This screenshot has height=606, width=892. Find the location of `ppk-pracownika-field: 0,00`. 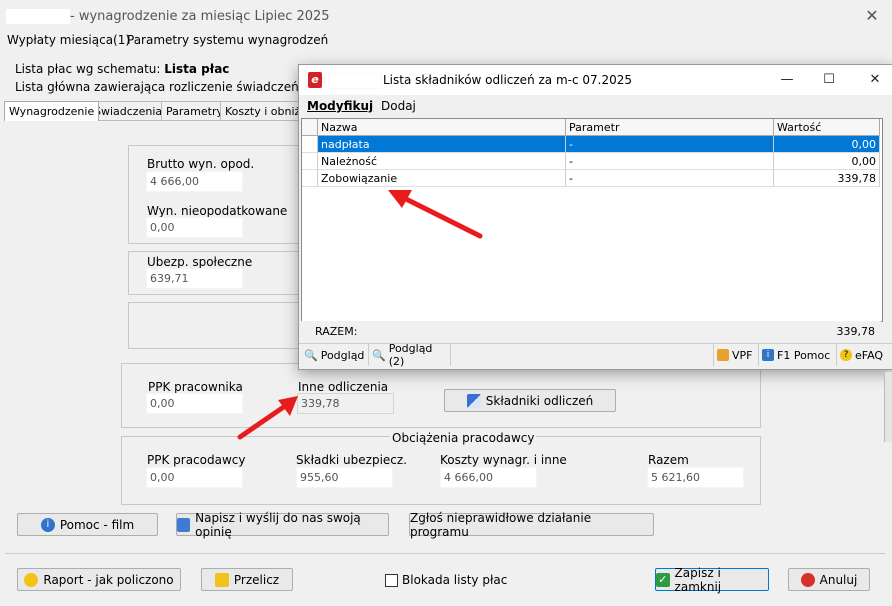

ppk-pracownika-field: 0,00 is located at coordinates (194, 403).